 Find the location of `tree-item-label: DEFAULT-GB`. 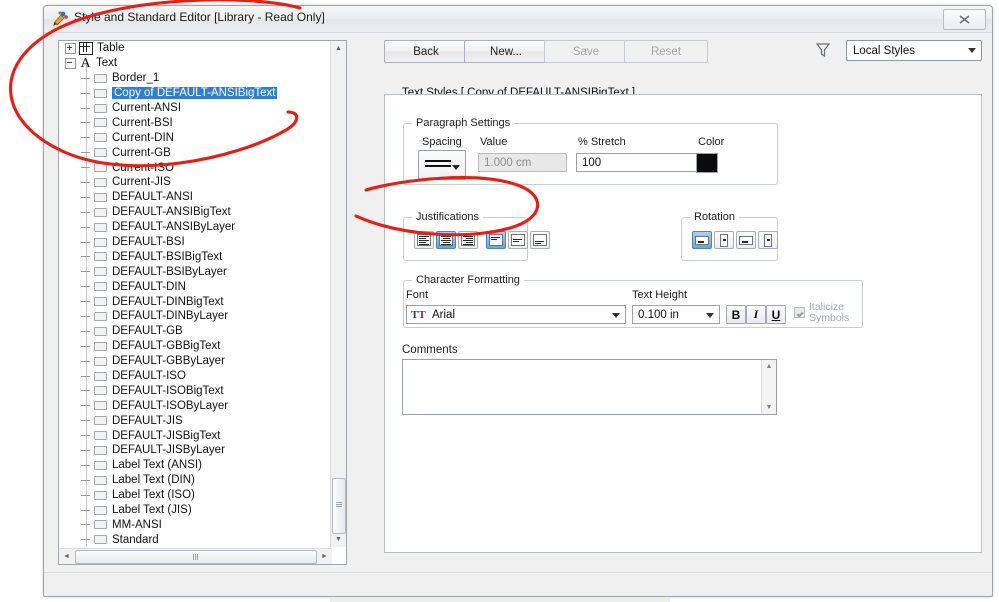

tree-item-label: DEFAULT-GB is located at coordinates (147, 331).